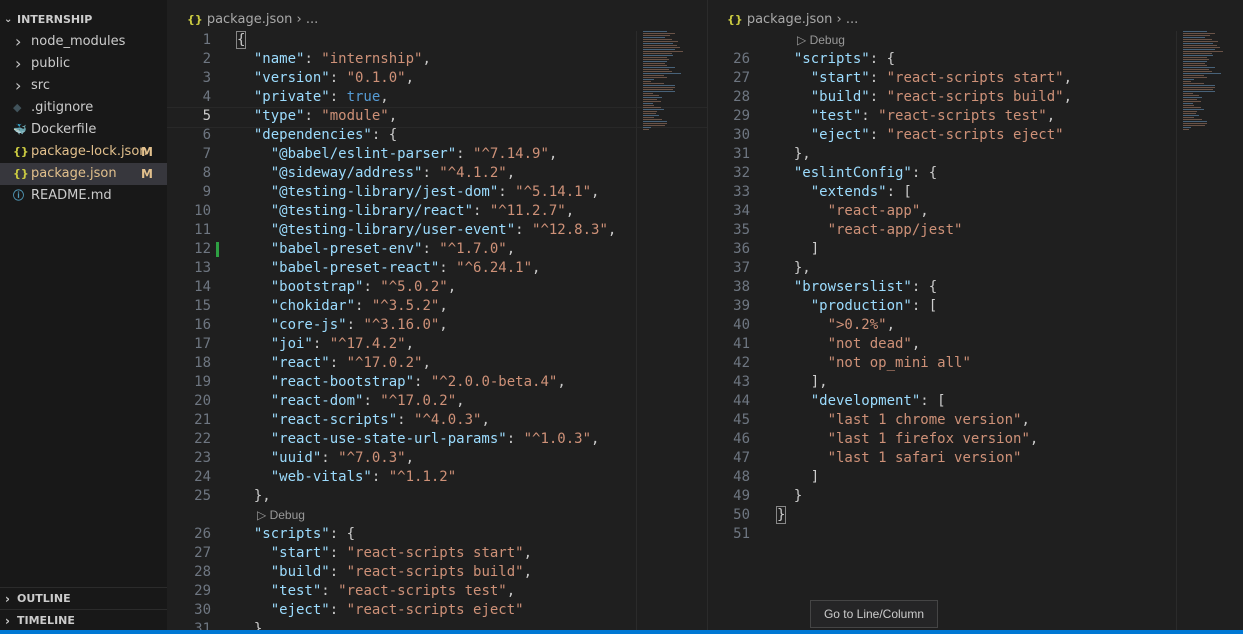 Image resolution: width=1243 pixels, height=634 pixels. I want to click on code-line: 8 "@sideway/address": "^4.1.2",, so click(437, 173).